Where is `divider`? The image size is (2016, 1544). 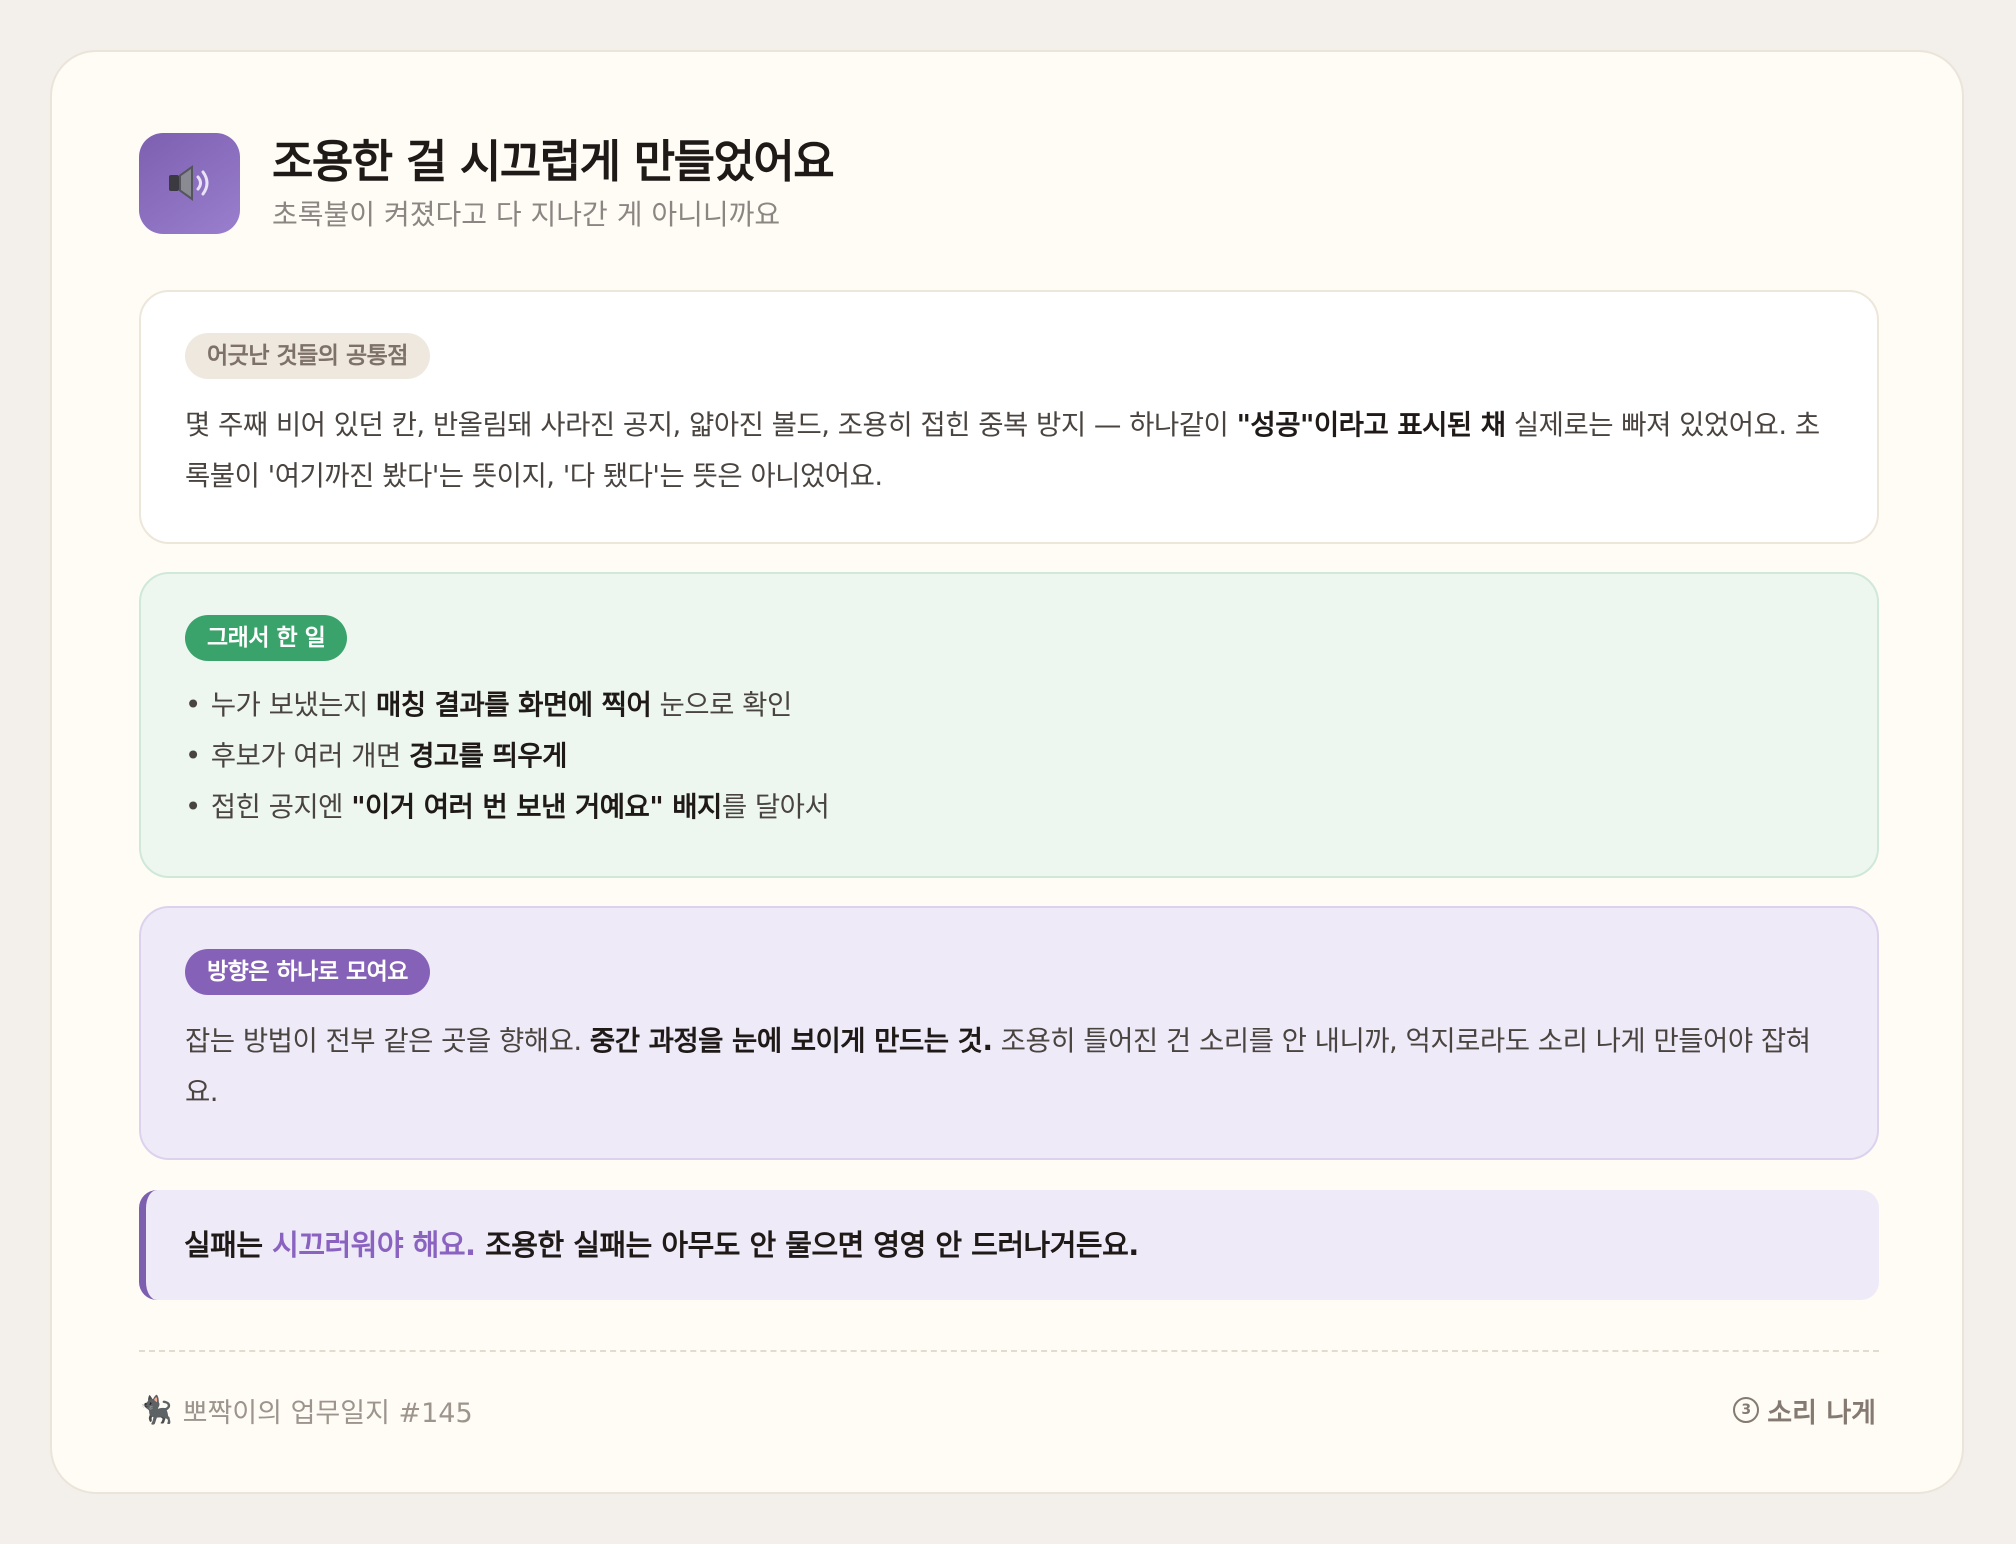 divider is located at coordinates (1009, 1351).